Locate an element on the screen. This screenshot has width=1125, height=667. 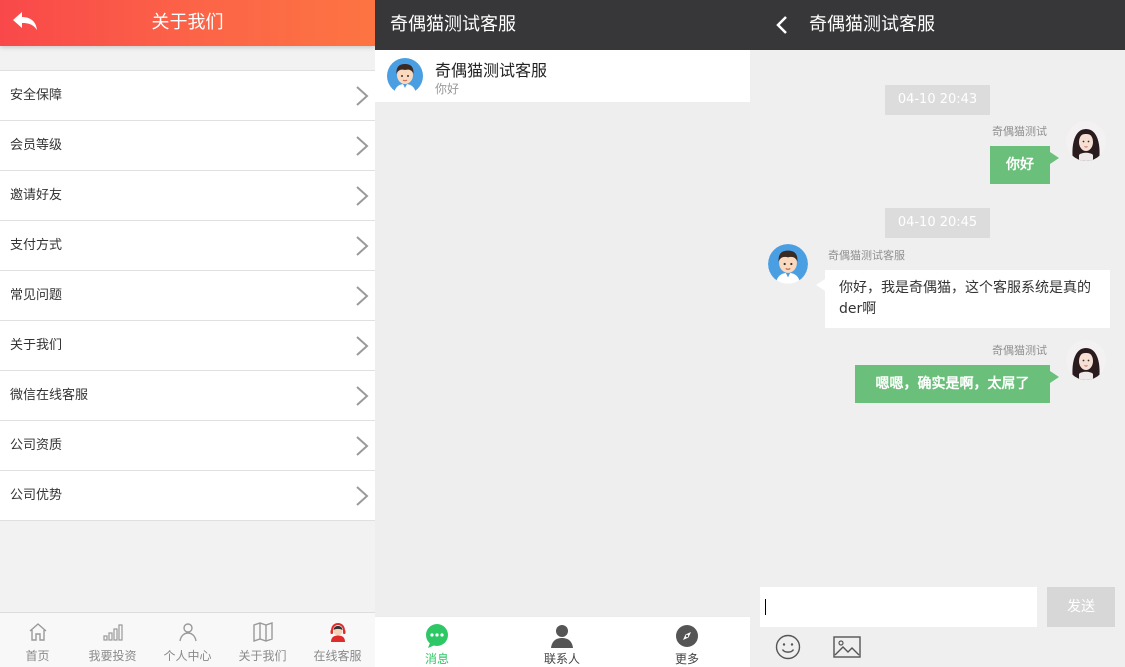
menu-item-company-qualification: 公司资质 is located at coordinates (187, 446).